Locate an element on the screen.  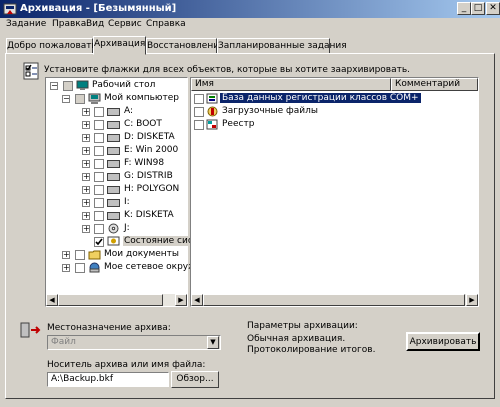
chevron-down-icon: ▼ is located at coordinates (213, 342).